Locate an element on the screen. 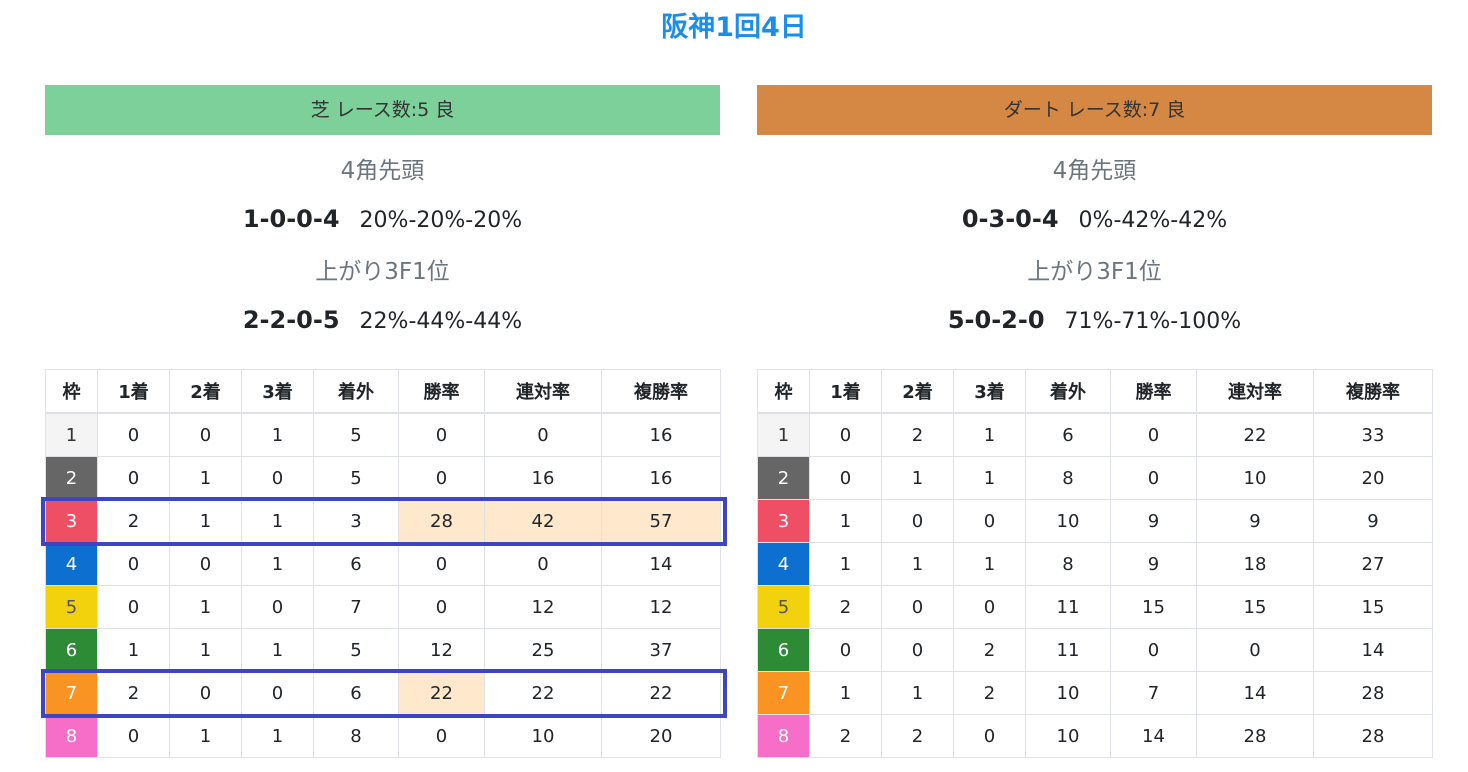  waku-number-cell: 5 is located at coordinates (783, 607).